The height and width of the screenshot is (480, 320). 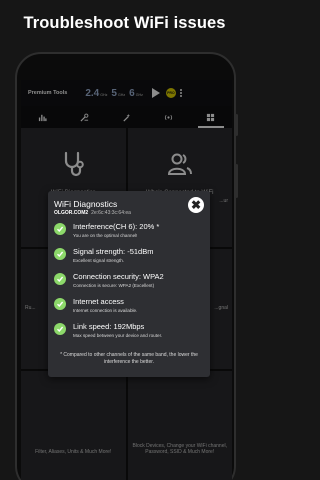 What do you see at coordinates (105, 235) in the screenshot?
I see `diagnostic-detail: You are on the optimal channel!` at bounding box center [105, 235].